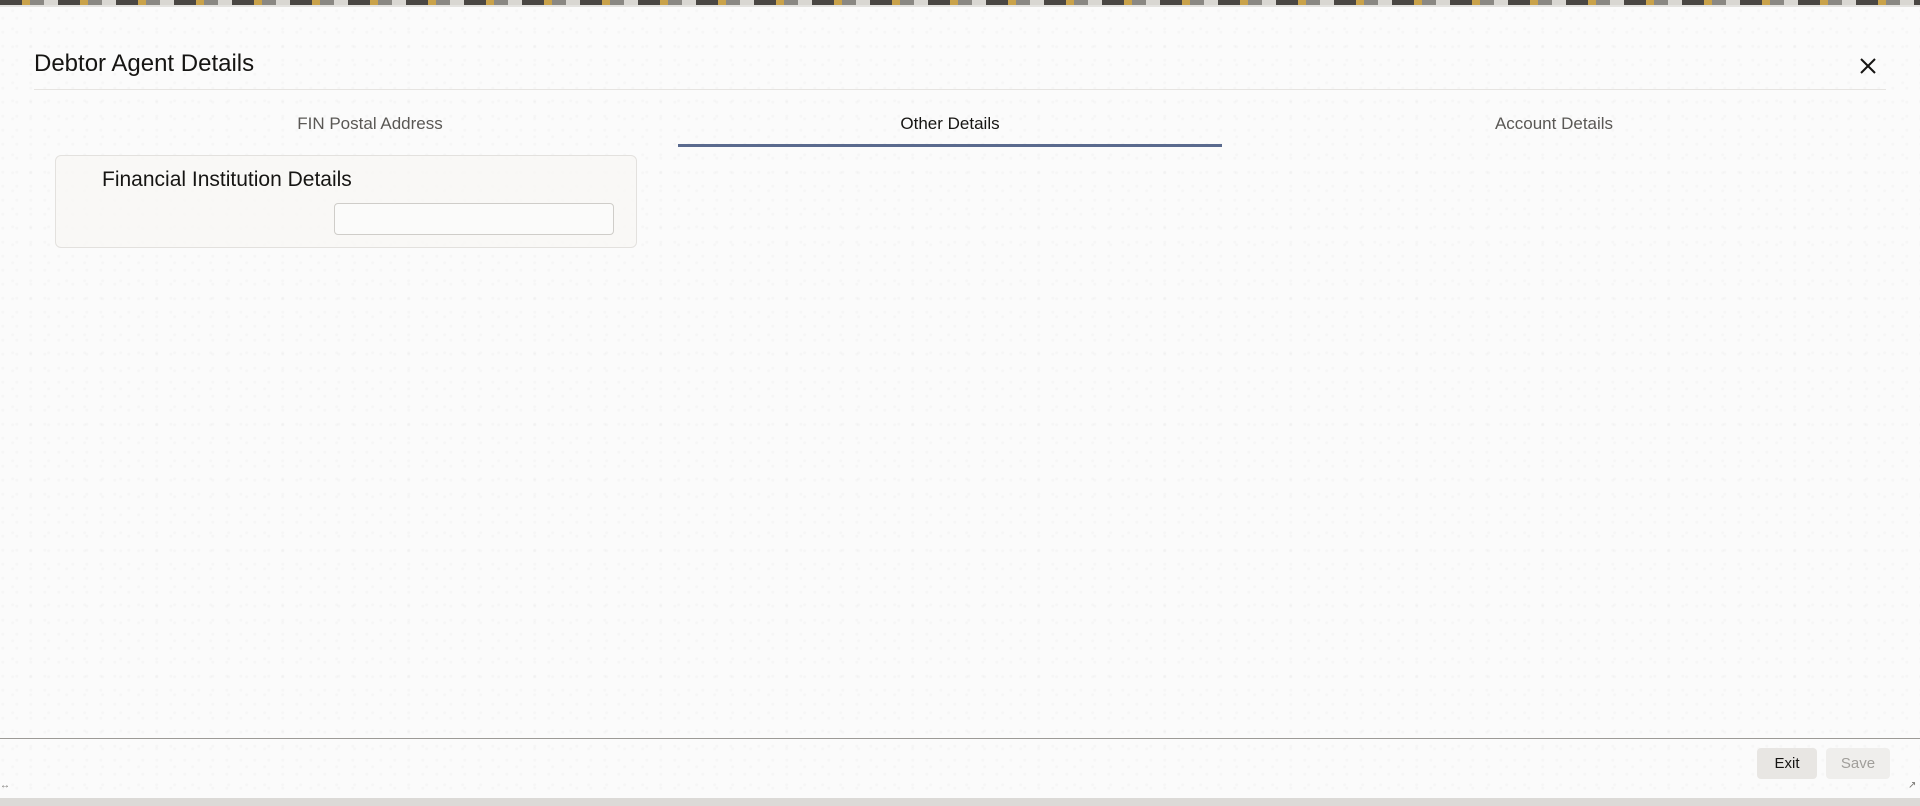 This screenshot has width=1920, height=806. What do you see at coordinates (1912, 785) in the screenshot?
I see `resize-handle-right-icon: ↗` at bounding box center [1912, 785].